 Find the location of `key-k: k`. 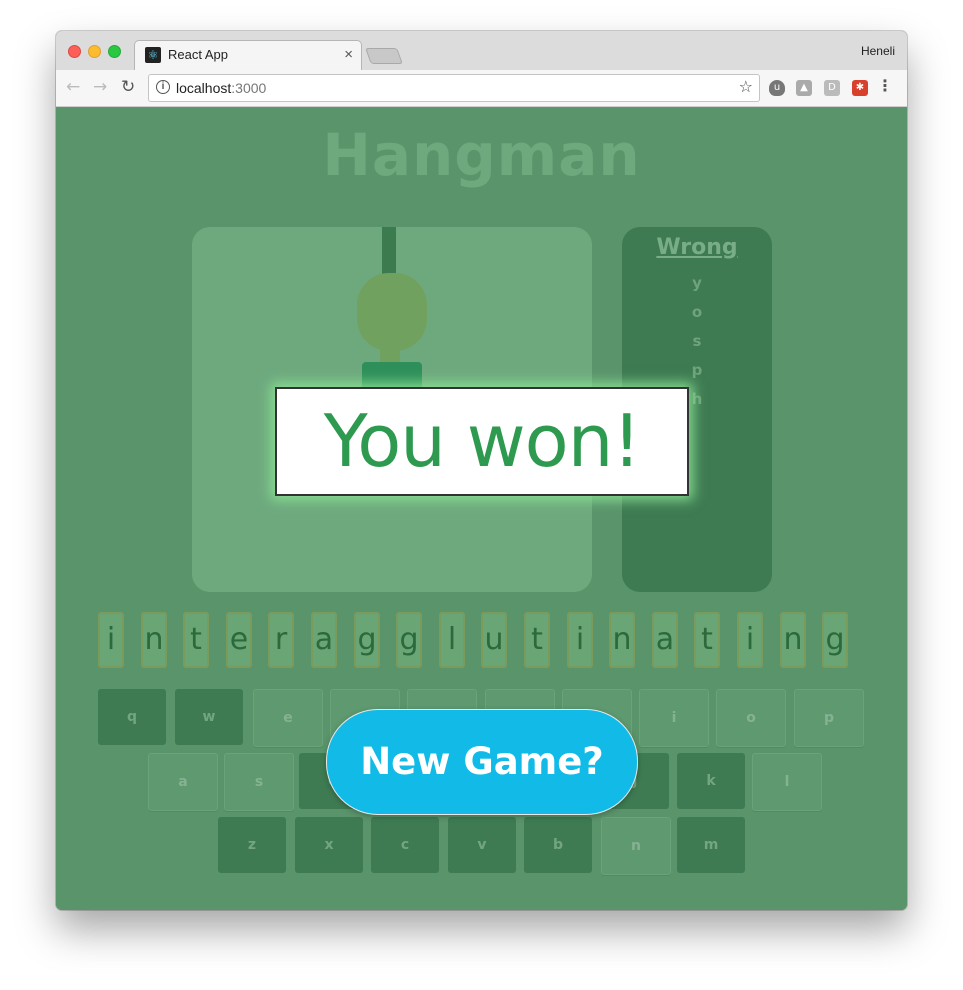

key-k: k is located at coordinates (711, 781).